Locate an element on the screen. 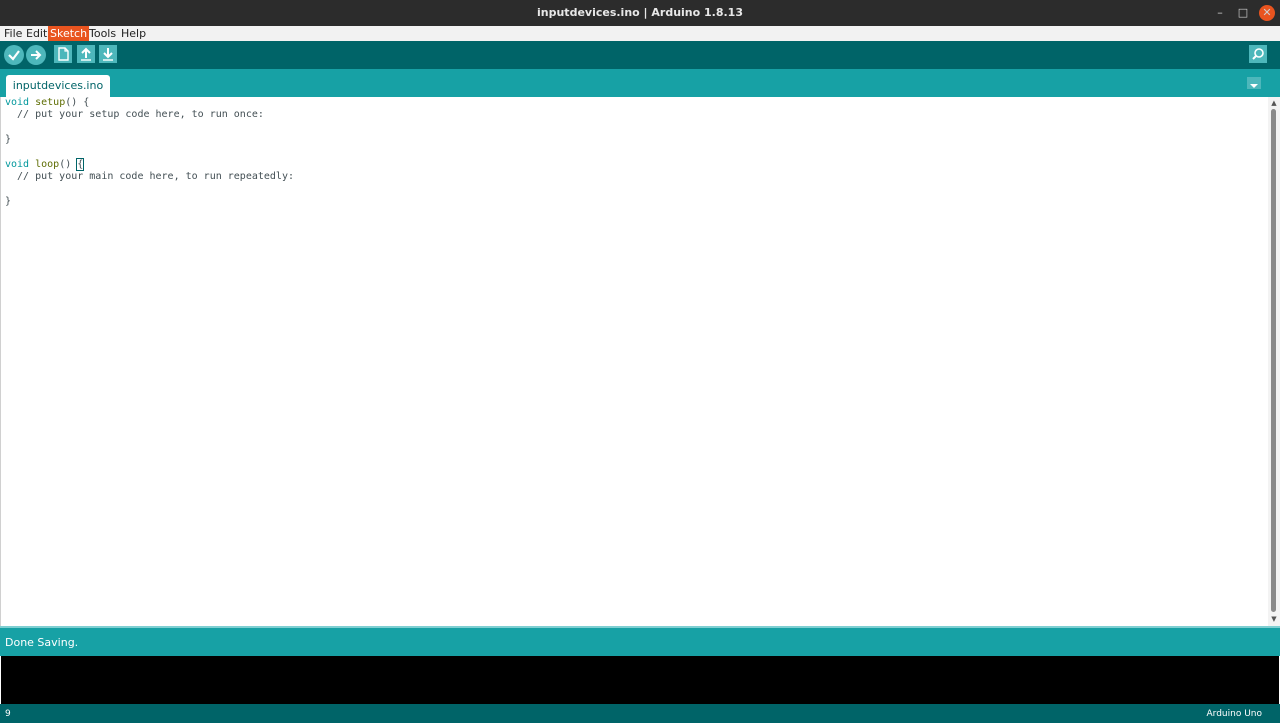 This screenshot has height=723, width=1280. serial-monitor-button is located at coordinates (1258, 54).